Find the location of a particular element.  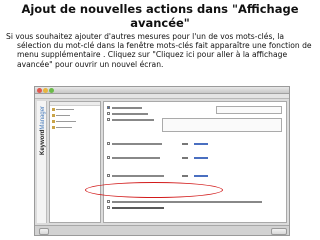

brand-sidebar: KeywordManager is located at coordinates (42, 162).